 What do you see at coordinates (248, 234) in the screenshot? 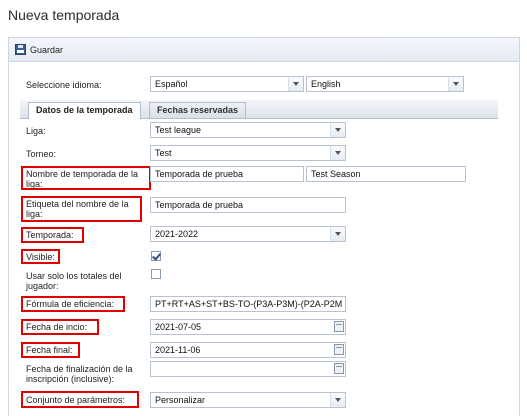
I see `season-select: 2021-2022` at bounding box center [248, 234].